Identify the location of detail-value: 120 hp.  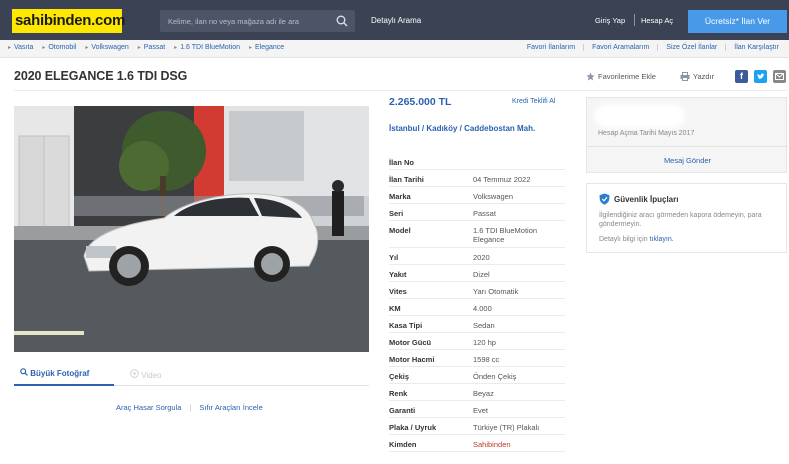
(484, 342).